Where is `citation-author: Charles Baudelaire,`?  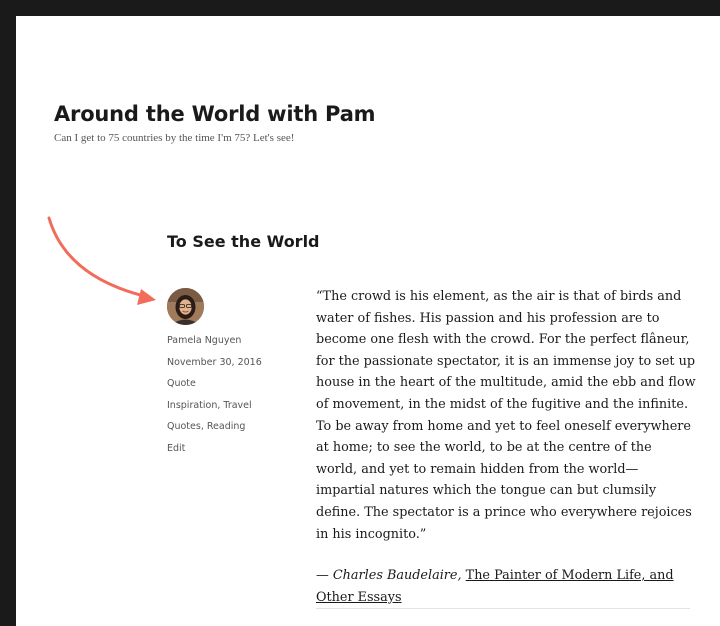
citation-author: Charles Baudelaire, is located at coordinates (397, 576).